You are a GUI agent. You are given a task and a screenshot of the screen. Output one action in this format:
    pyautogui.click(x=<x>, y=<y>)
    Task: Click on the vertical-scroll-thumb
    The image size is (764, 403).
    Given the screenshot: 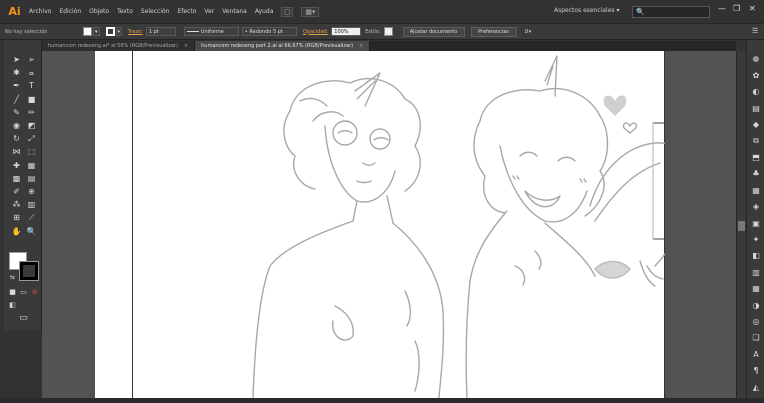 What is the action you would take?
    pyautogui.click(x=741, y=226)
    